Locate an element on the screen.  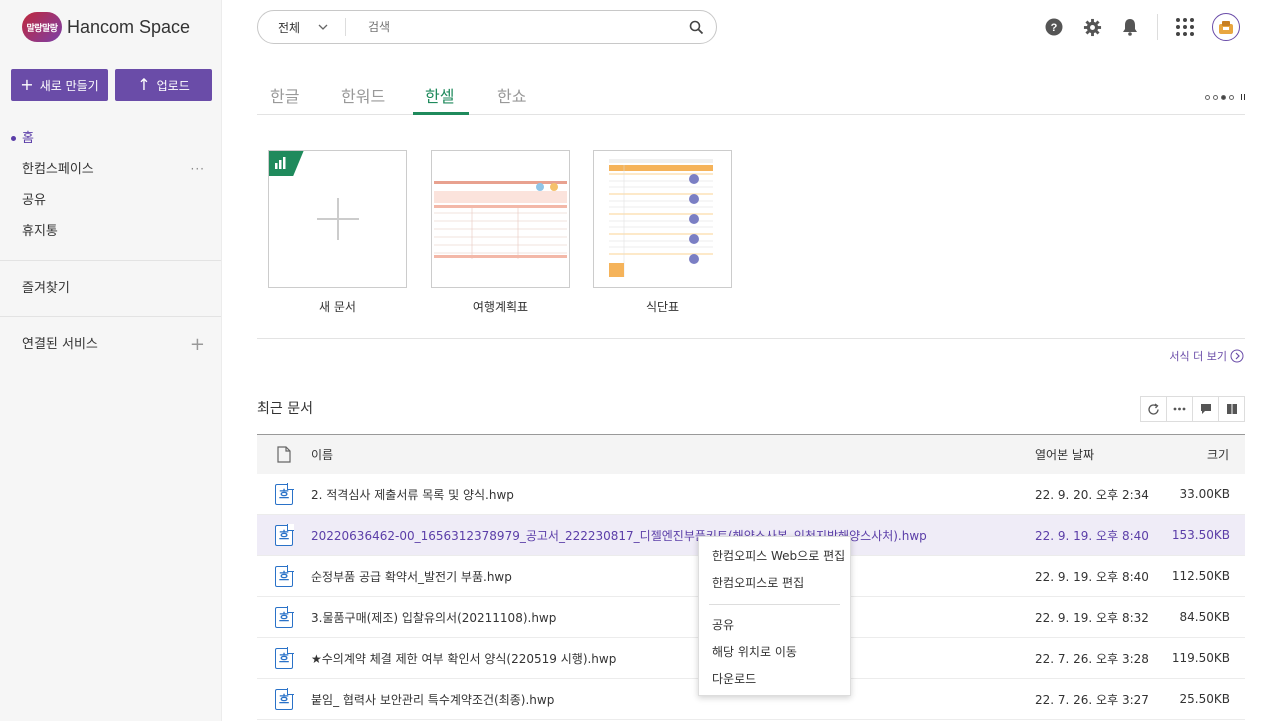
tab-hangul: 한글 is located at coordinates (284, 95).